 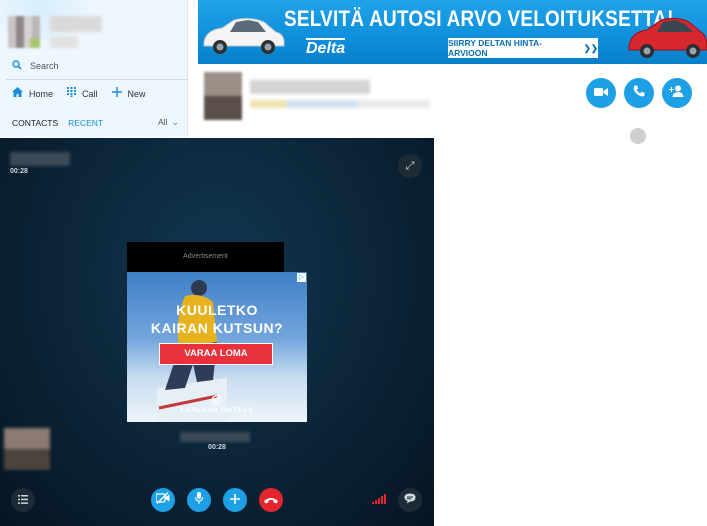 What do you see at coordinates (17, 66) in the screenshot?
I see `search-icon` at bounding box center [17, 66].